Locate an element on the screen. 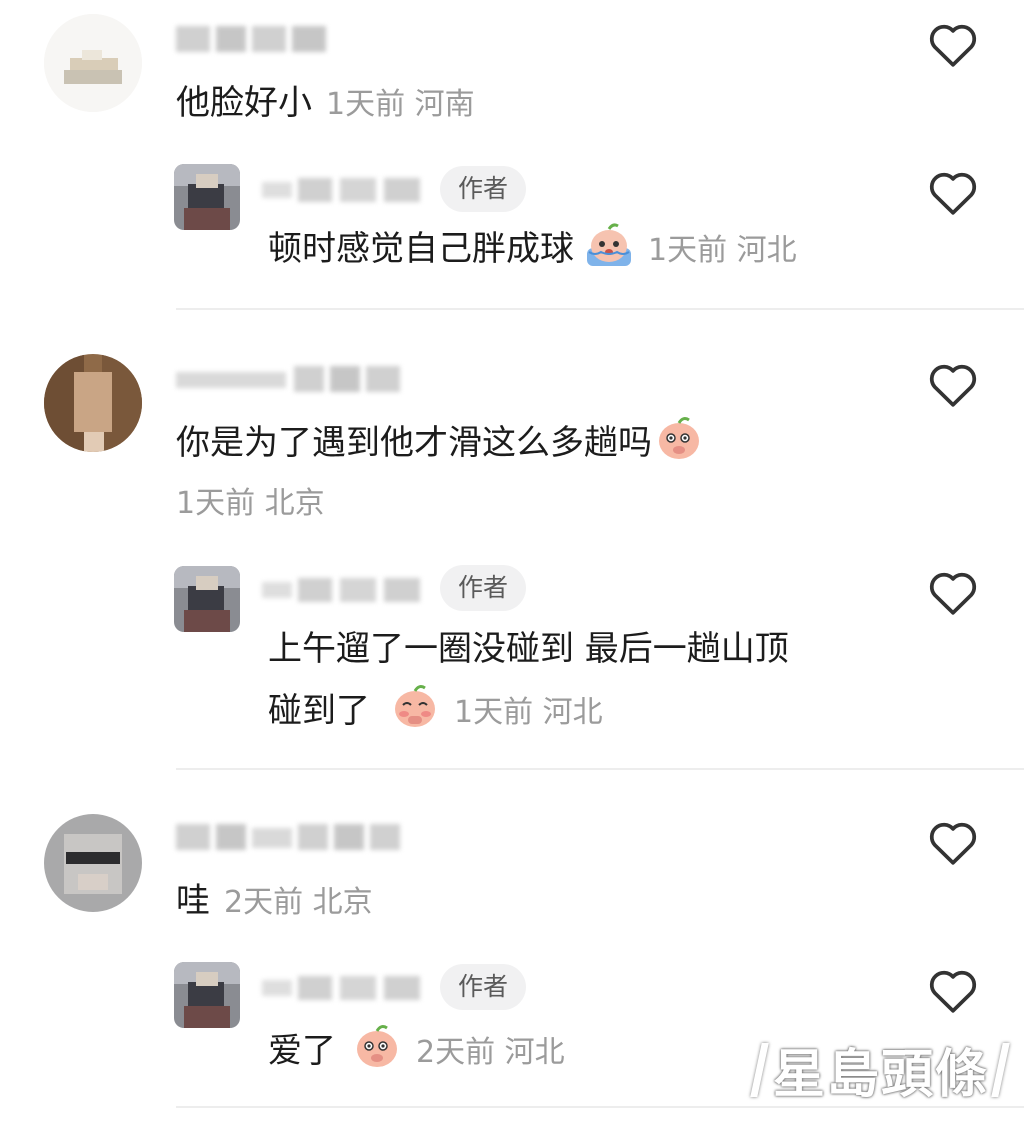  watermark-logo: 星島頭條 is located at coordinates (880, 1069).